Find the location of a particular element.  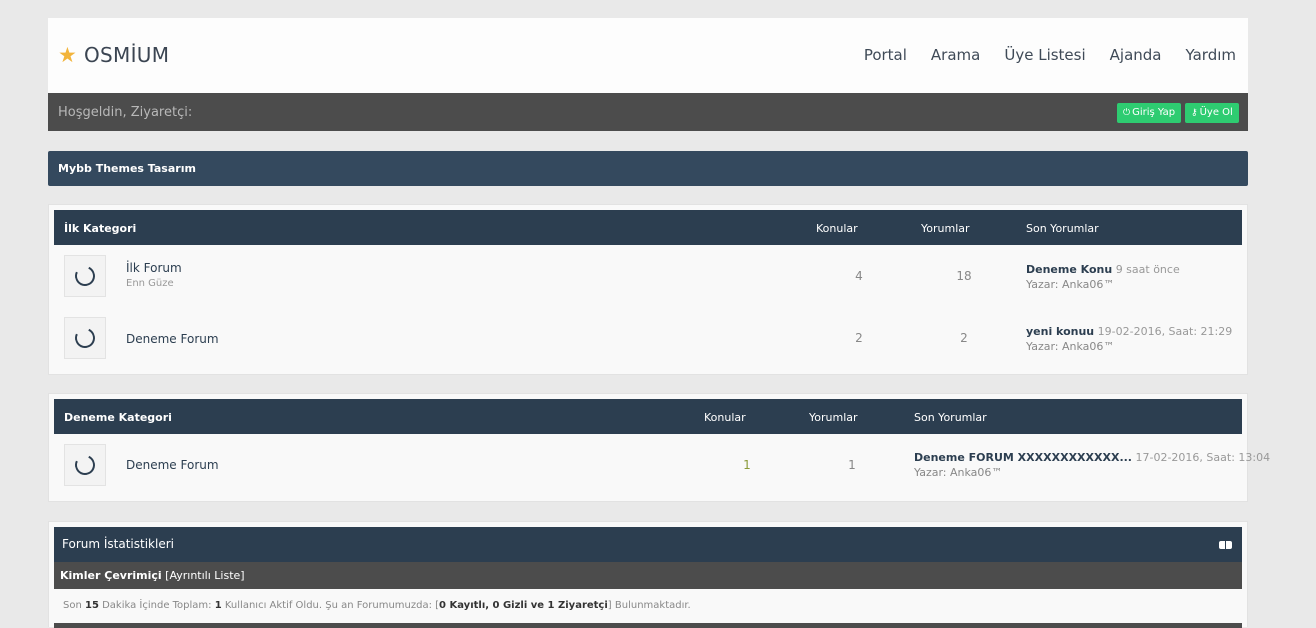

forum-name: İlk Forum is located at coordinates (154, 268).